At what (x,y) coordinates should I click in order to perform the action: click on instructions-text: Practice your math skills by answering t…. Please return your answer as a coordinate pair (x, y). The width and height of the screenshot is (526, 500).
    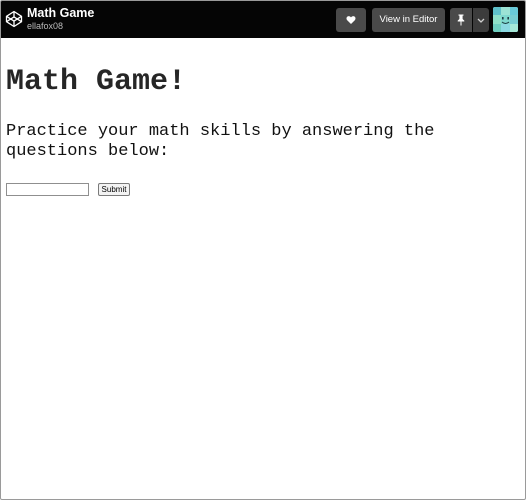
    Looking at the image, I should click on (220, 141).